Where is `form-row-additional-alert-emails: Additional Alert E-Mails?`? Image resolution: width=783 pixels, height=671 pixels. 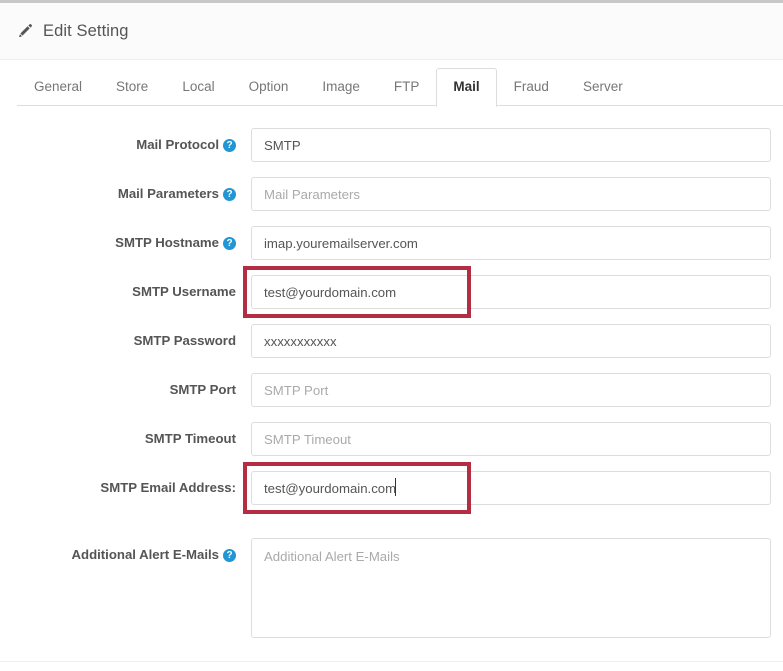 form-row-additional-alert-emails: Additional Alert E-Mails? is located at coordinates (391, 588).